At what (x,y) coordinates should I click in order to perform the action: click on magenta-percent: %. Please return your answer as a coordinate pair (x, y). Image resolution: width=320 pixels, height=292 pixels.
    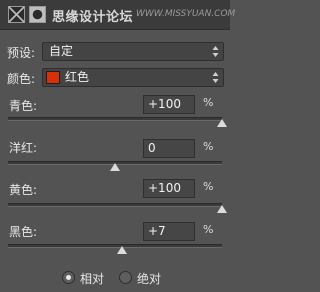
    Looking at the image, I should click on (208, 146).